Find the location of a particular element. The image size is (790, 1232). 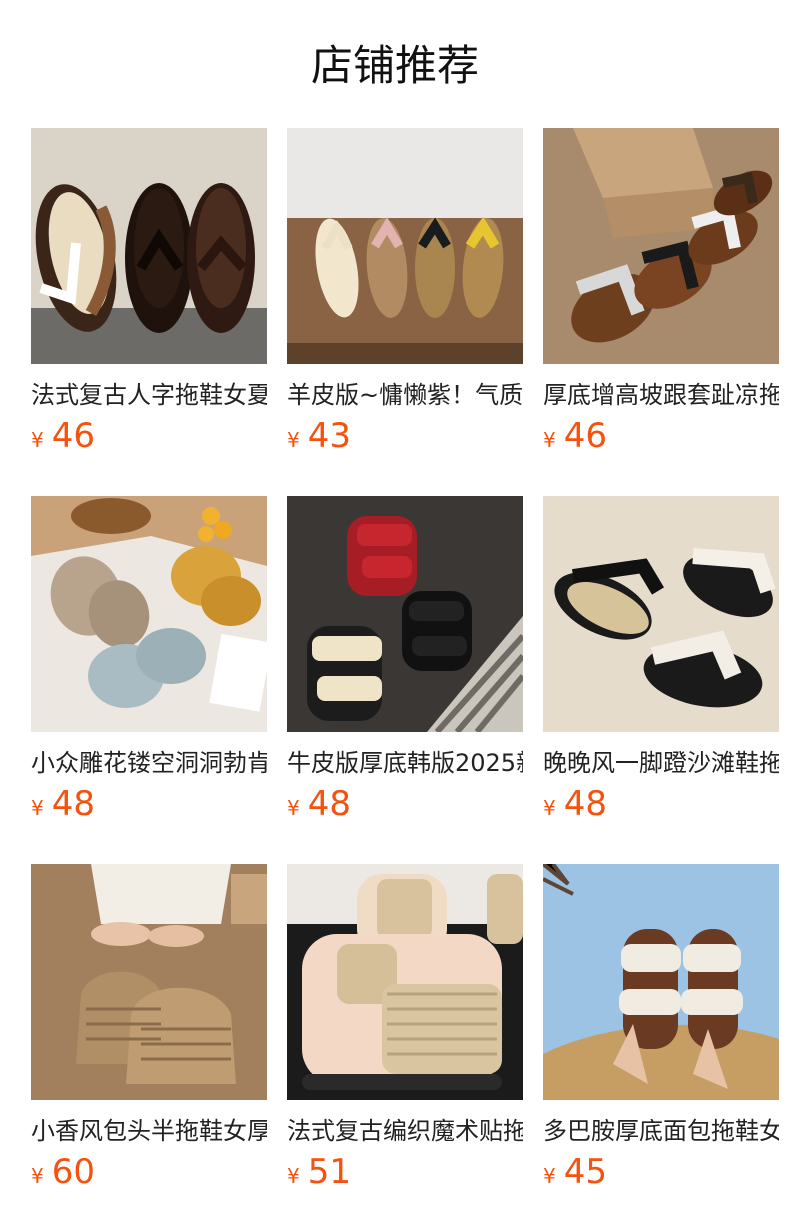

perforated-slides-image is located at coordinates (149, 614).